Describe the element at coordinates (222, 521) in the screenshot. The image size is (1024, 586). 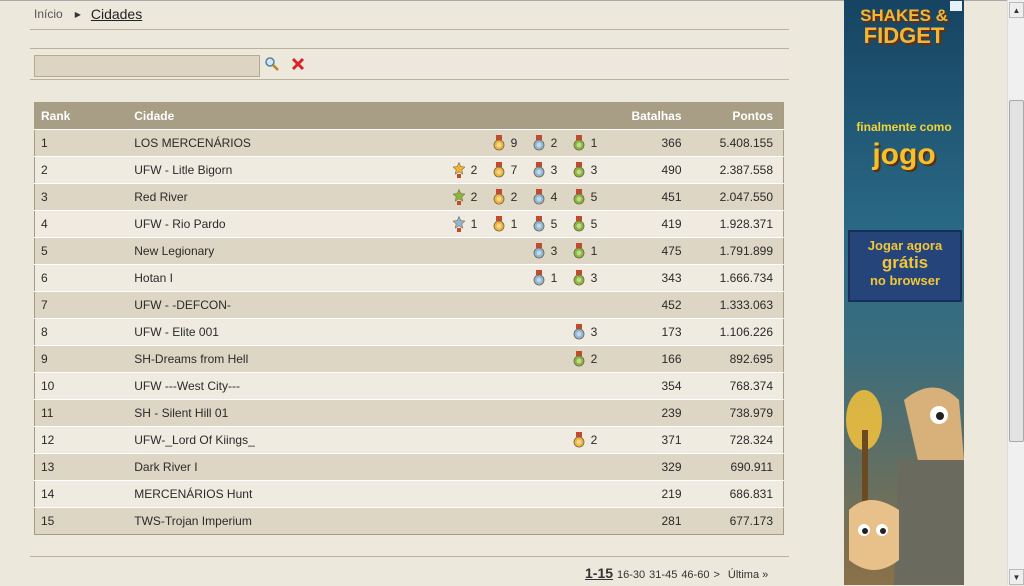
I see `city-name-link: TWS-Trojan Imperium` at that location.